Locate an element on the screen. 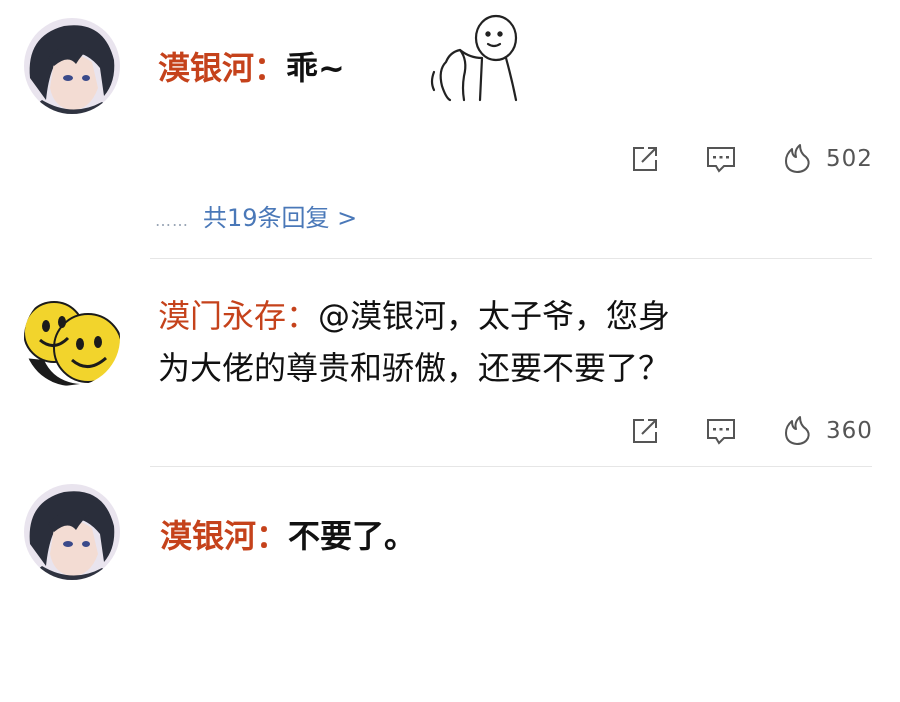  comment-text: @漠银河，太子爷，您身 is located at coordinates (494, 316).